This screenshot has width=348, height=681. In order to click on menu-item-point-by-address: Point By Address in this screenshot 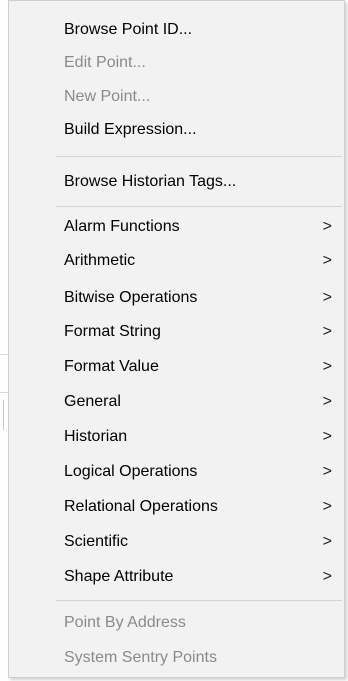, I will do `click(204, 623)`.